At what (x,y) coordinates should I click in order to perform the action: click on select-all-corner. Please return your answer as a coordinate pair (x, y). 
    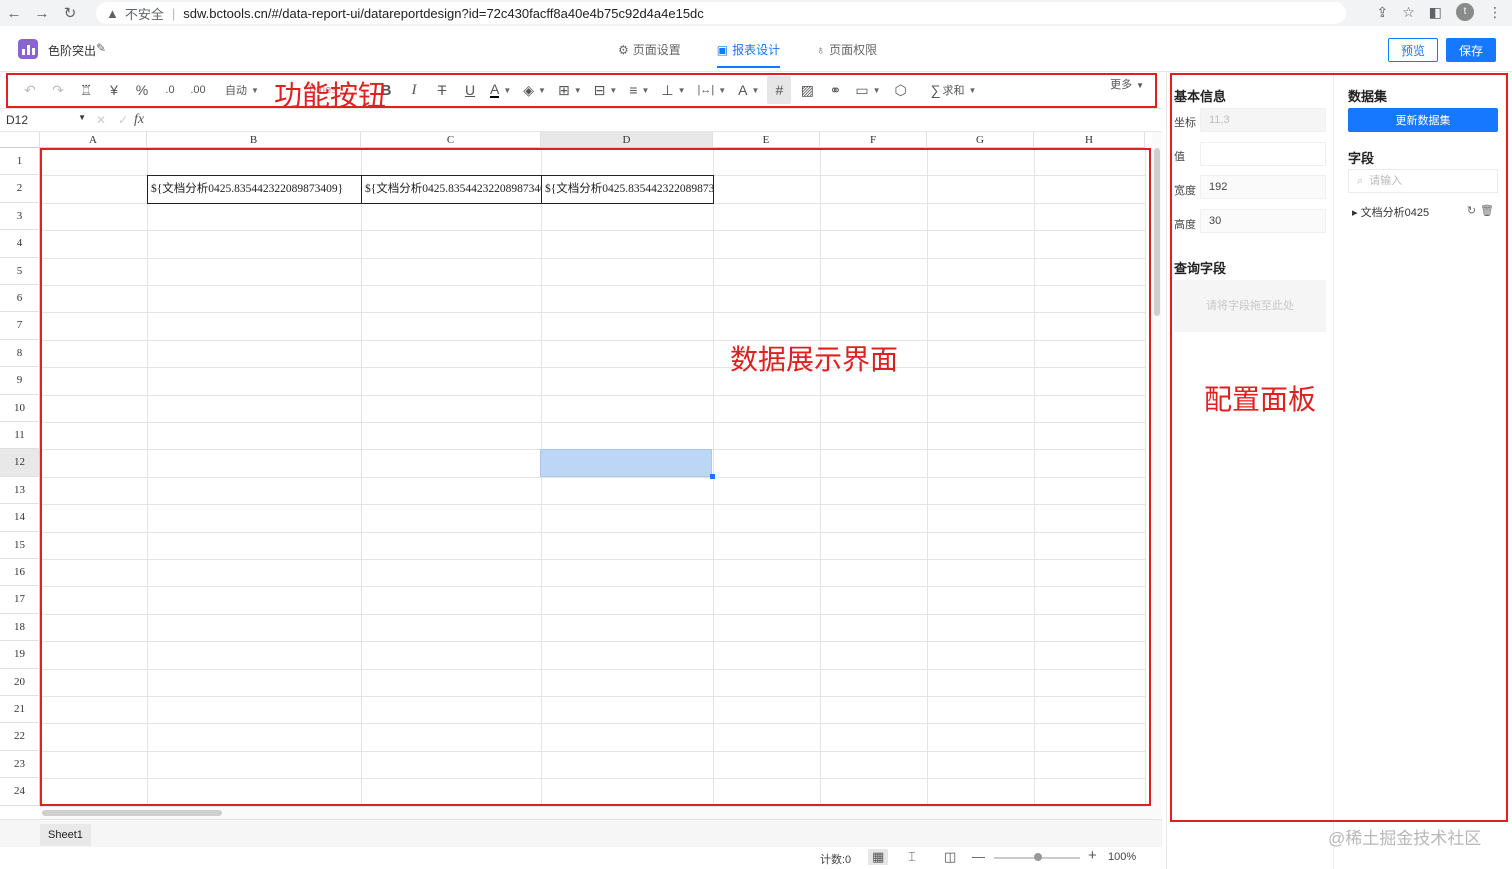
    Looking at the image, I should click on (20, 140).